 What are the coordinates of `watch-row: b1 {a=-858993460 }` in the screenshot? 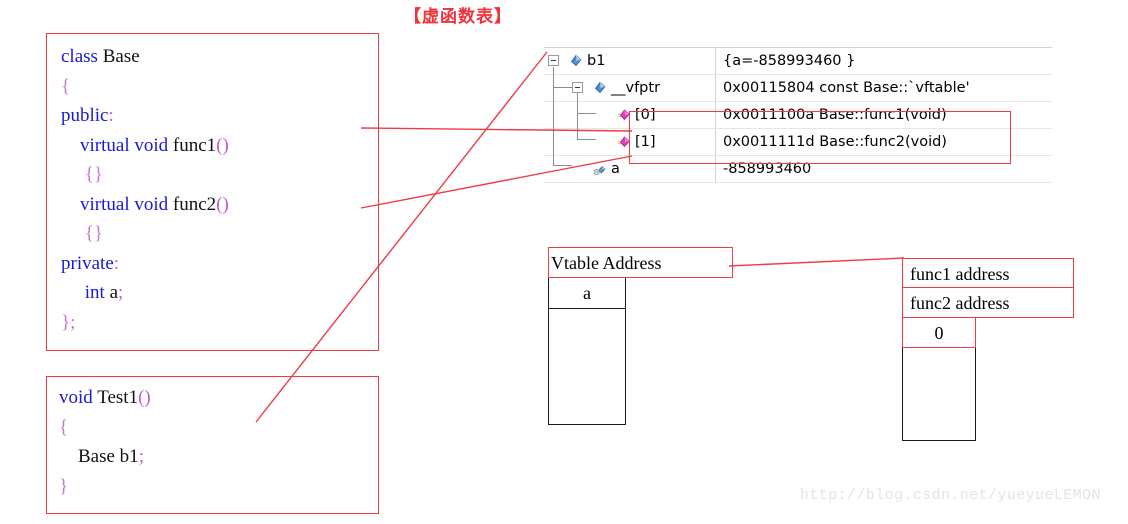 It's located at (798, 61).